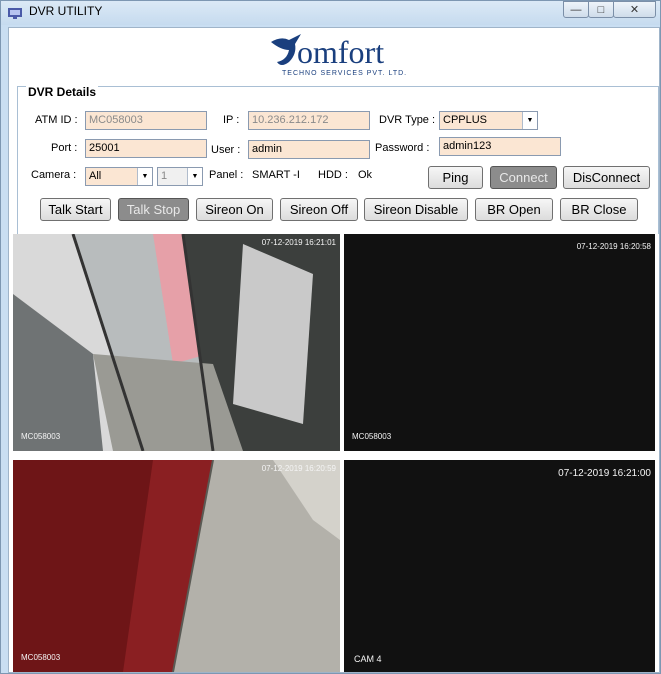  I want to click on disconnect-button: DisConnect, so click(606, 177).